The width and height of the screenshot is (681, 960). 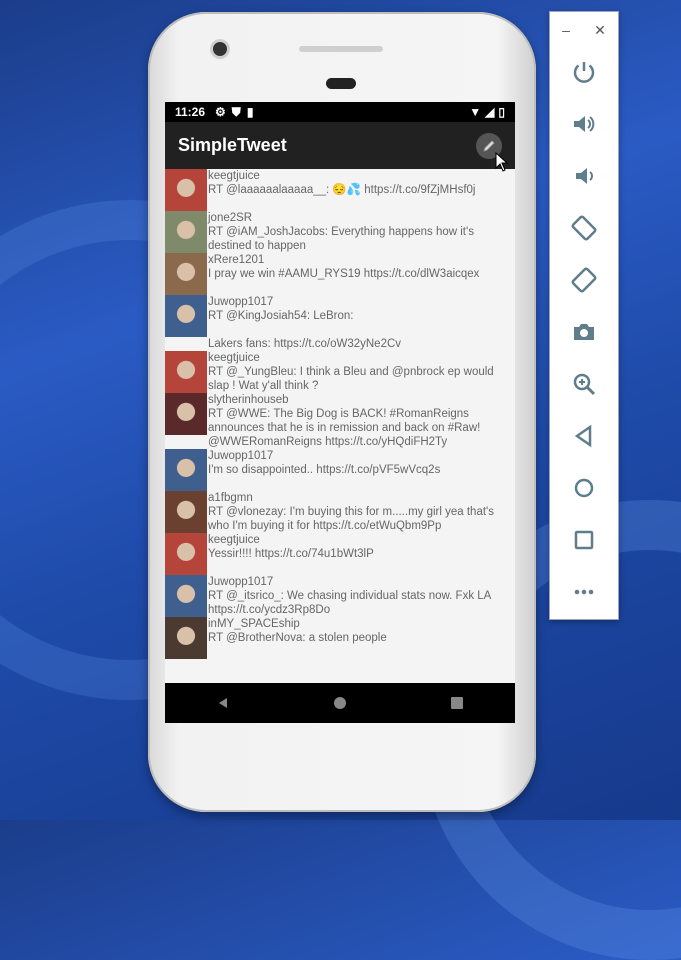 I want to click on zoom-button, so click(x=584, y=384).